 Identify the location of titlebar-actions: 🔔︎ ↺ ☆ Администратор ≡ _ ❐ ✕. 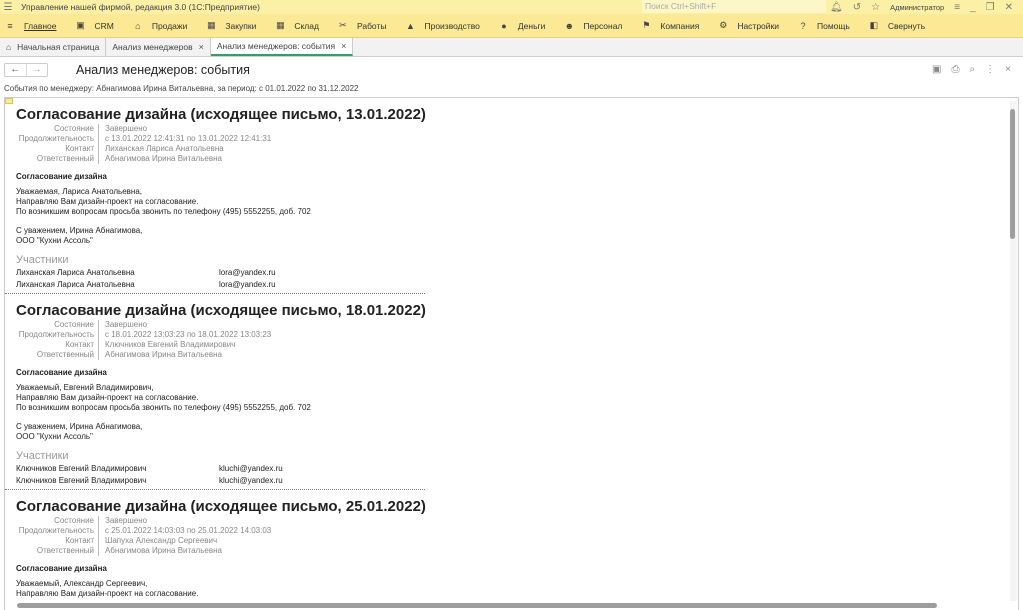
(921, 7).